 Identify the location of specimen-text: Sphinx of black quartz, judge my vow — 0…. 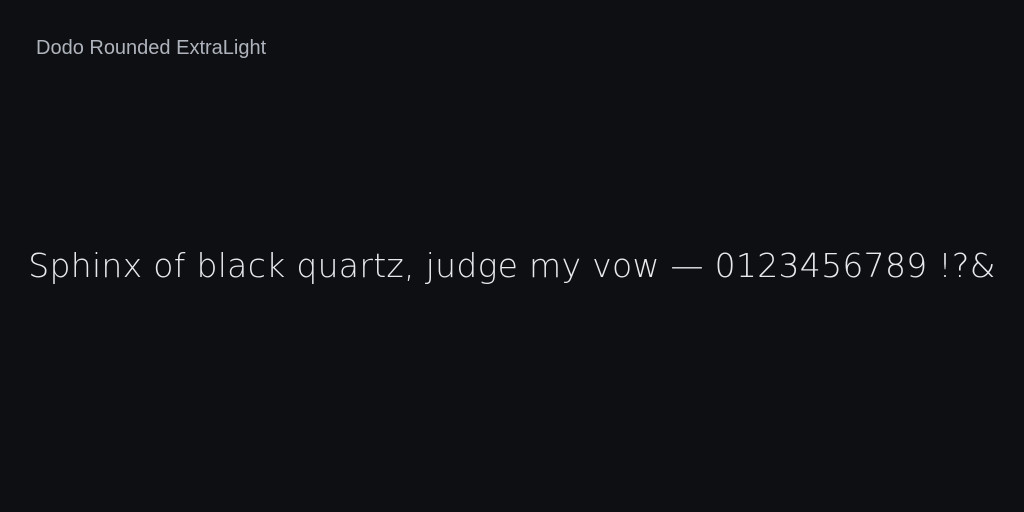
(512, 265).